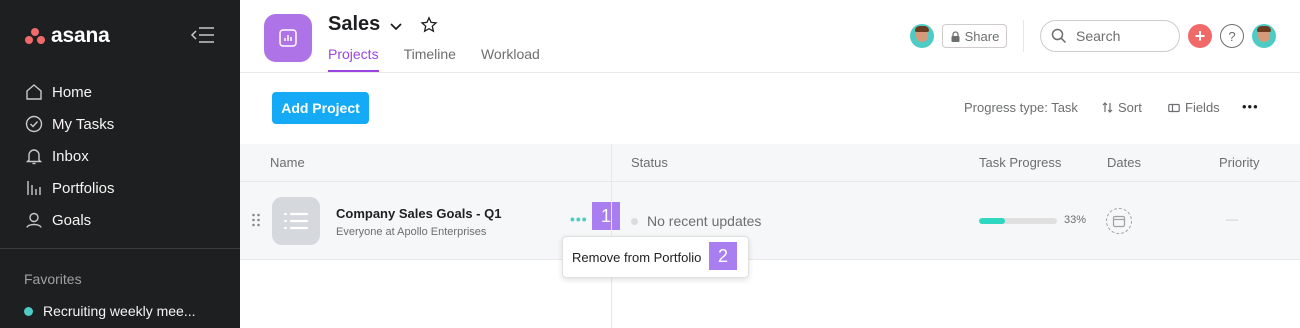 The image size is (1300, 328). What do you see at coordinates (1264, 36) in the screenshot?
I see `user-avatar` at bounding box center [1264, 36].